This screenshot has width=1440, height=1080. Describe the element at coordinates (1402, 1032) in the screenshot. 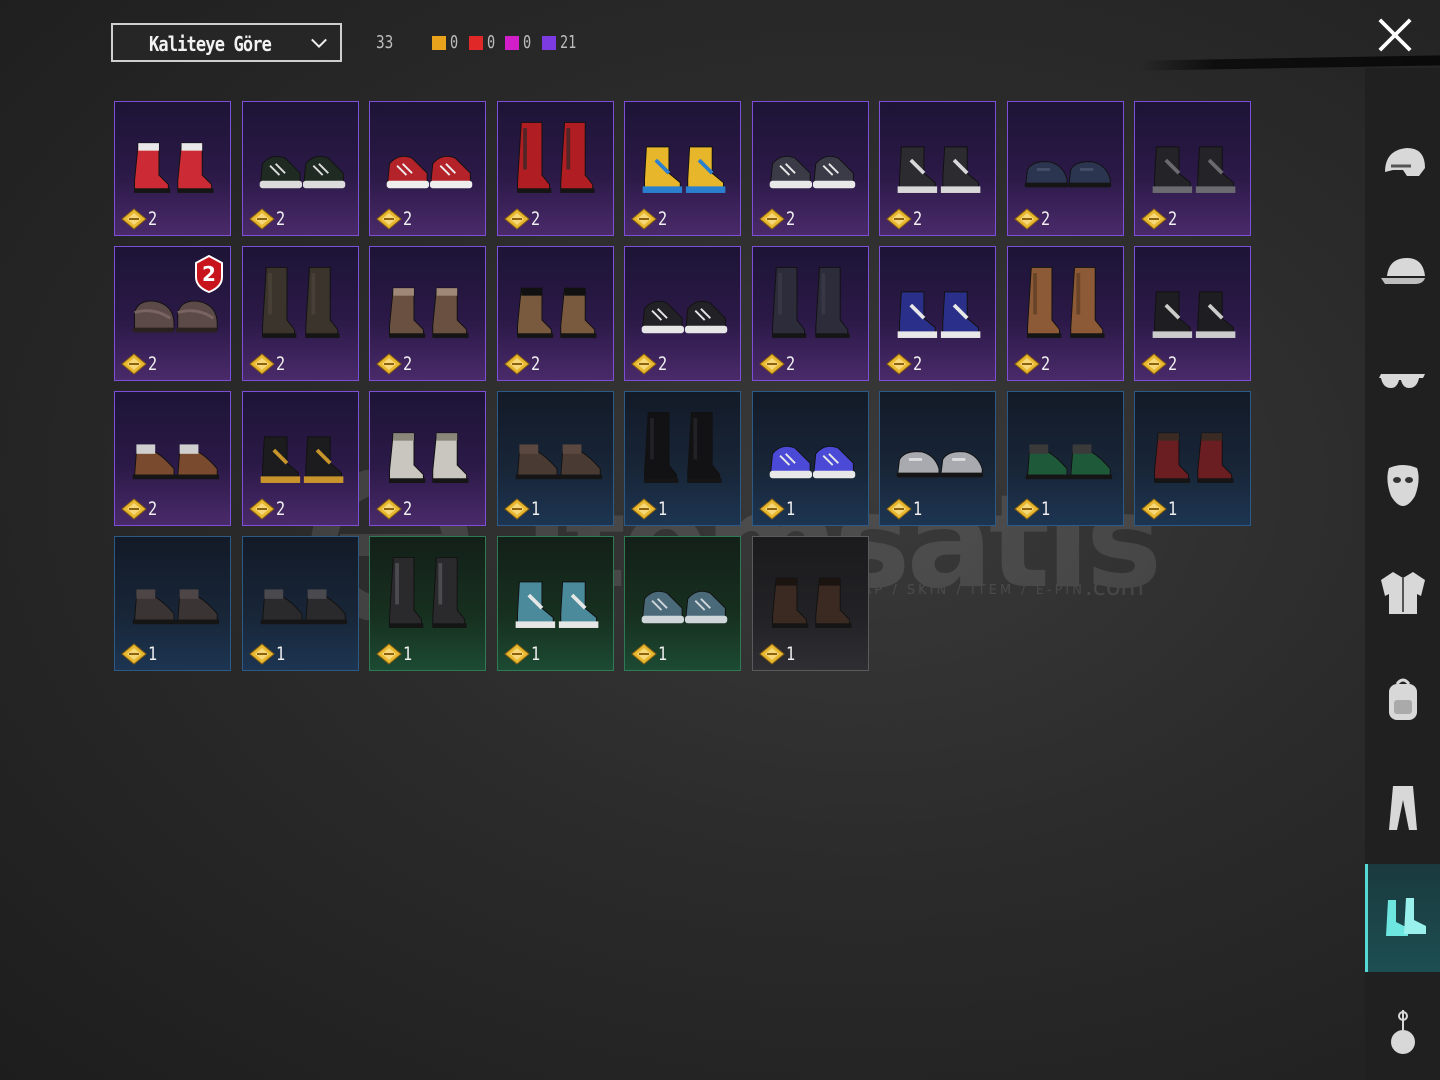

I see `category-pendant` at that location.